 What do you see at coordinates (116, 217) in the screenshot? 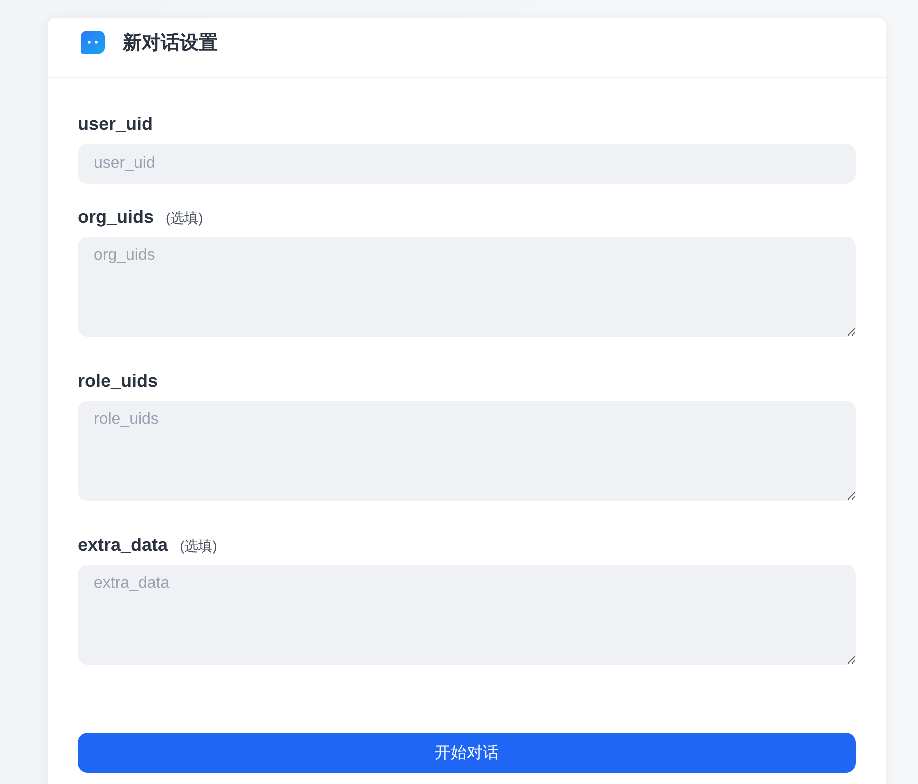
I see `field-label: org_uids` at bounding box center [116, 217].